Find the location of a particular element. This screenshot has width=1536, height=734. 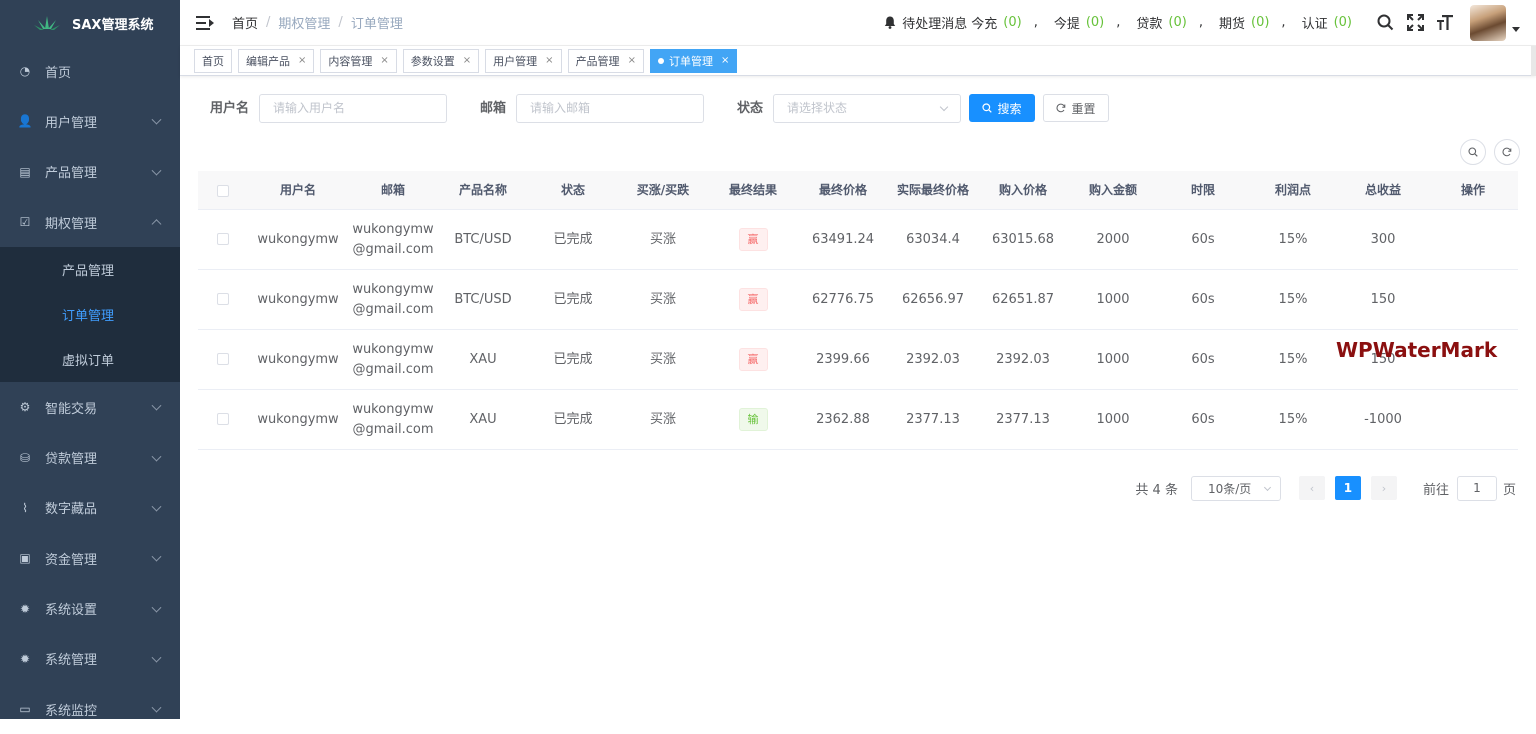

table-cell: 赢 is located at coordinates (753, 359).